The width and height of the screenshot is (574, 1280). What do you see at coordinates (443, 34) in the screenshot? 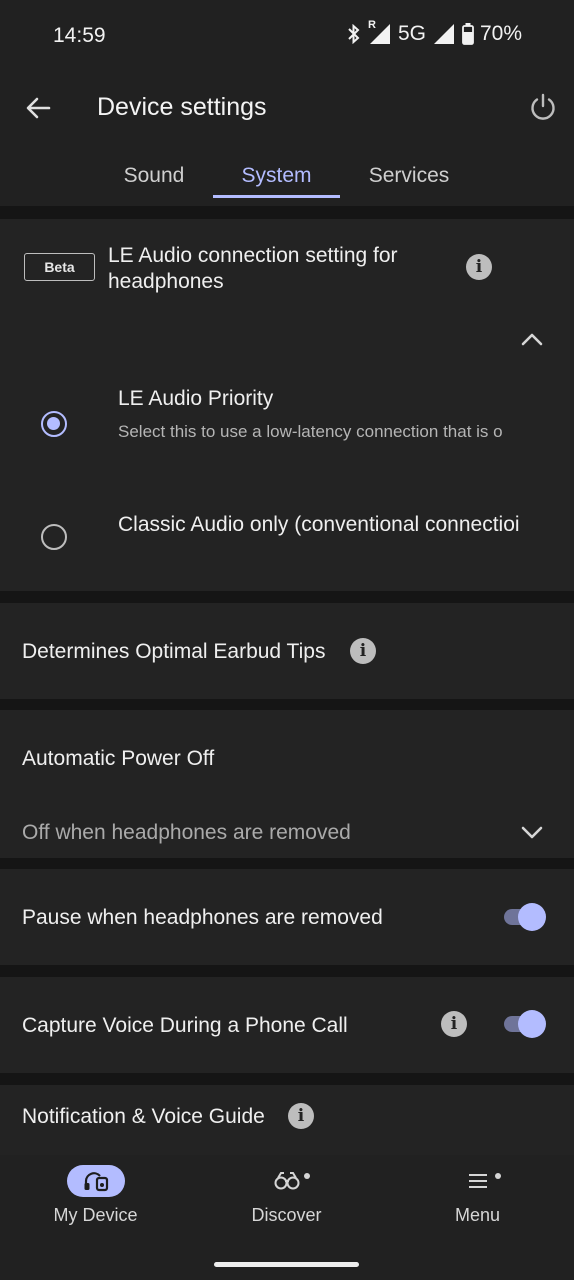
I see `signal-icon` at bounding box center [443, 34].